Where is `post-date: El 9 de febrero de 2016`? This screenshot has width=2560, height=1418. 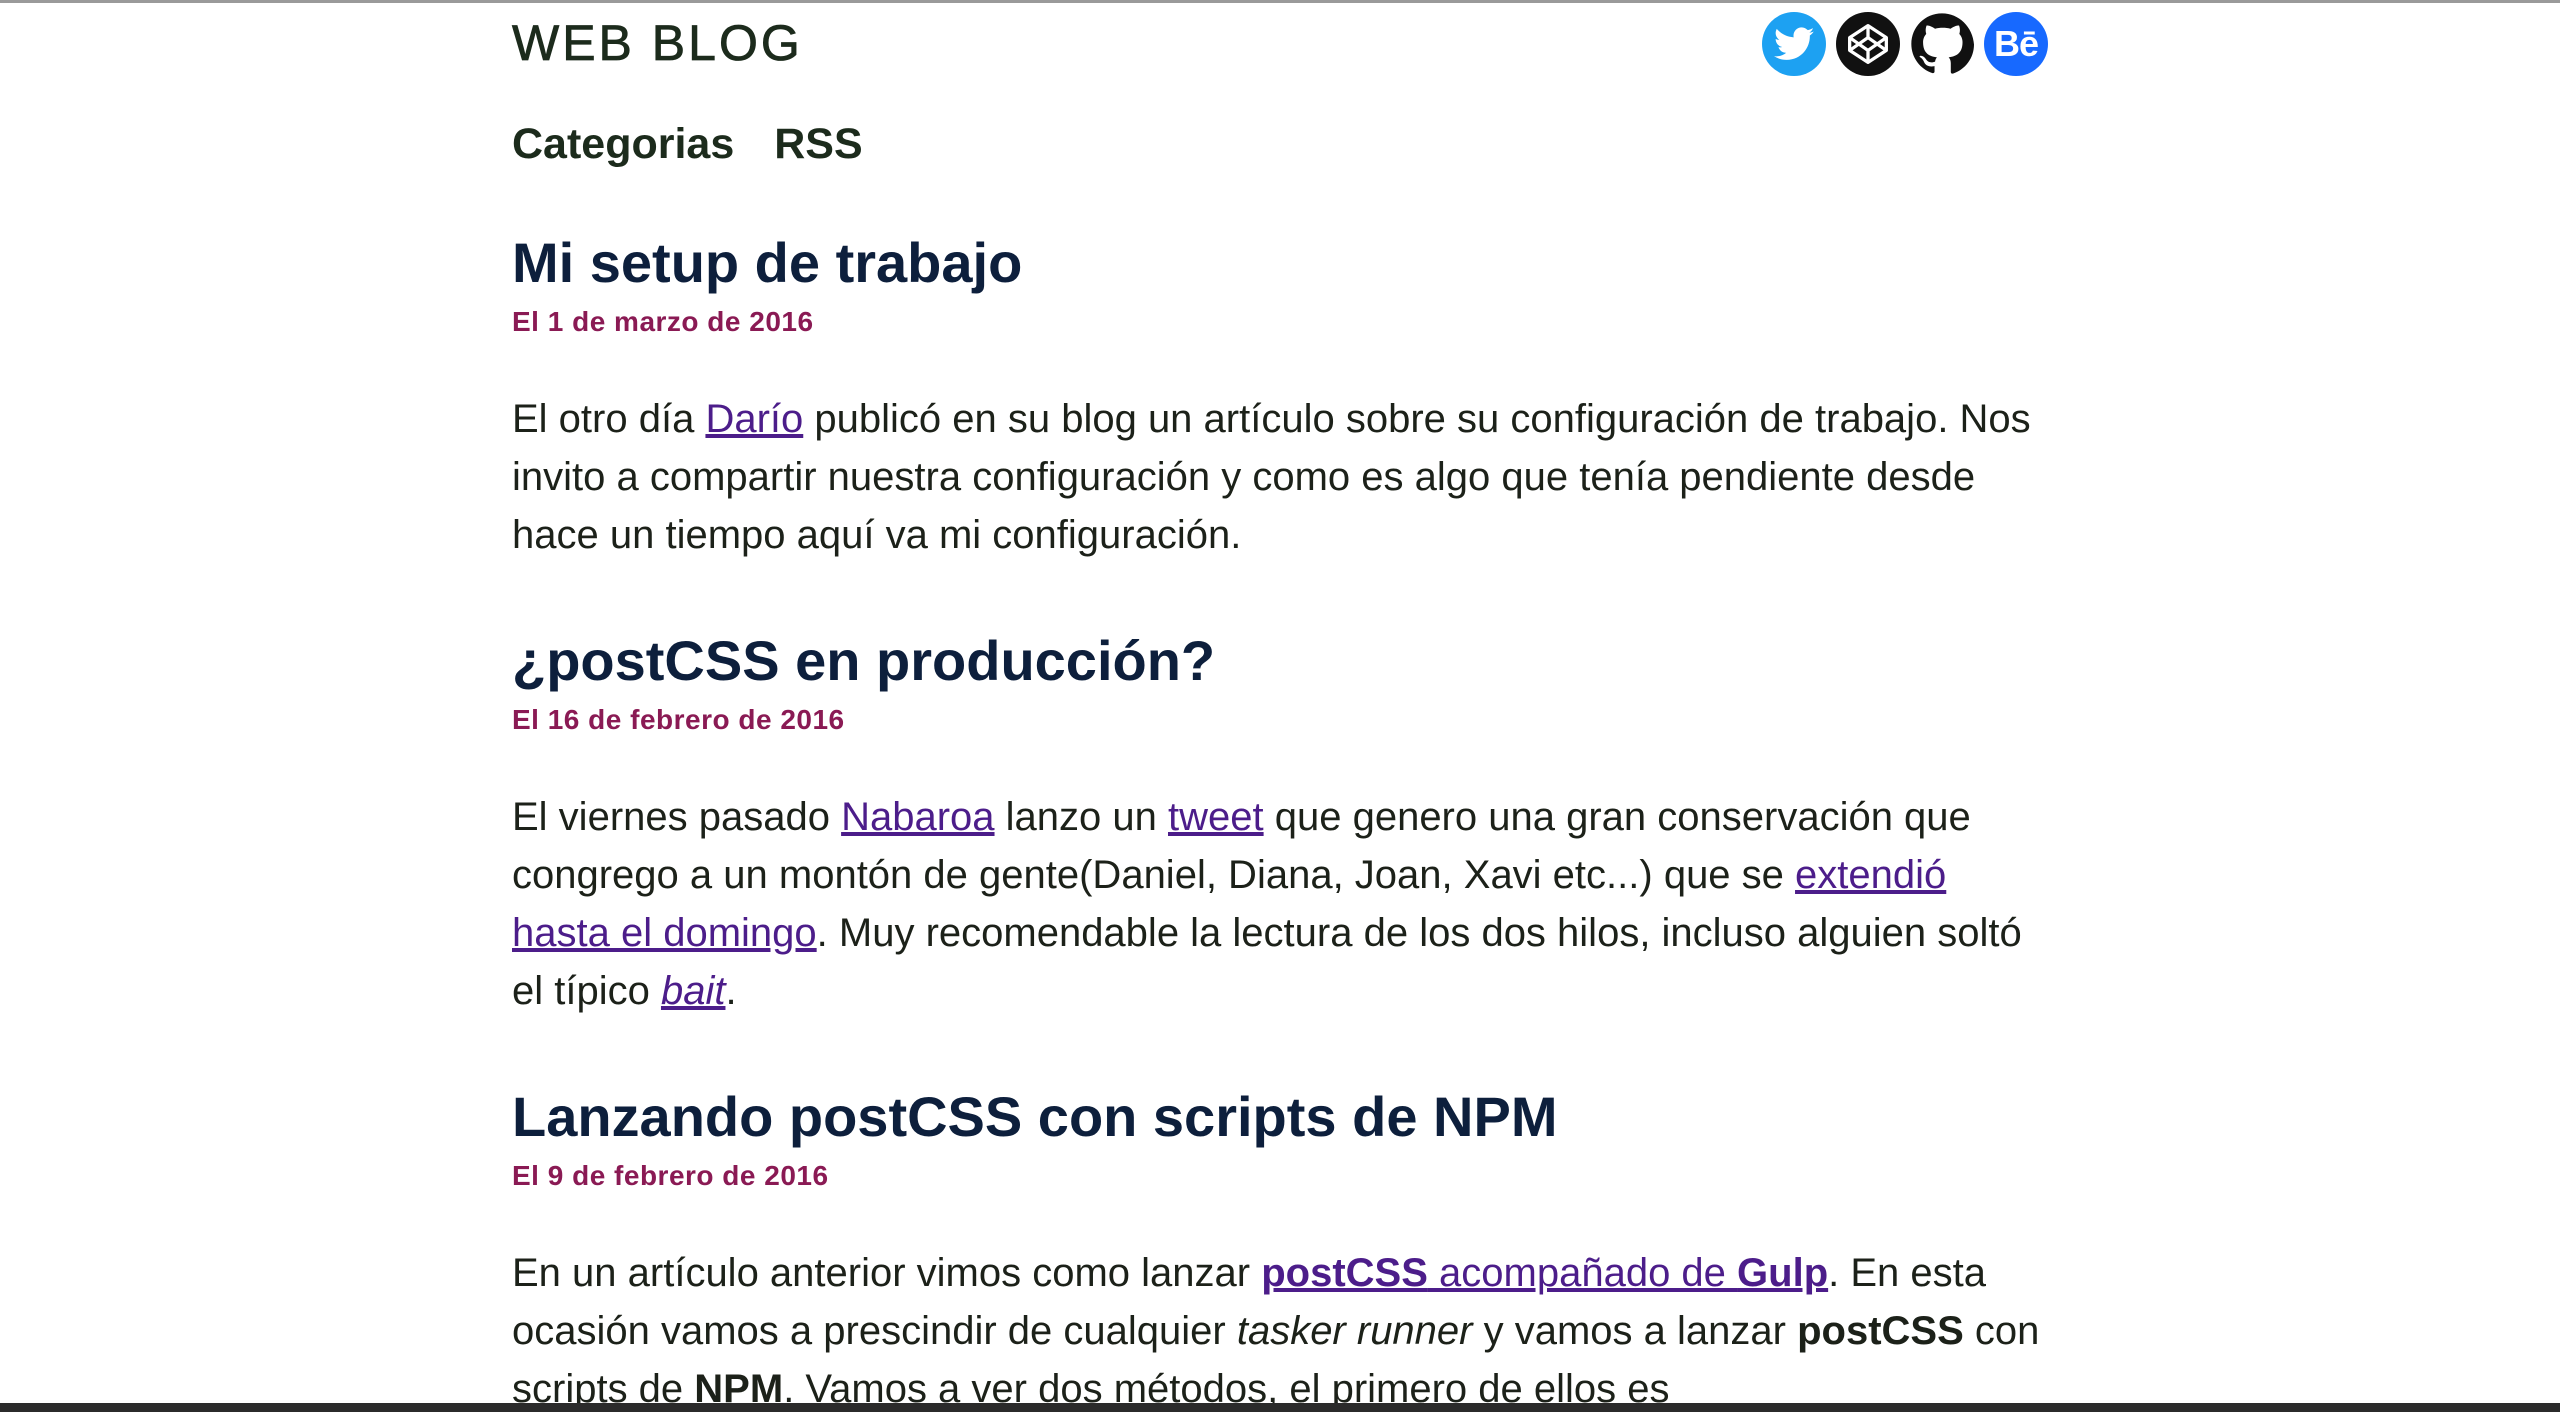 post-date: El 9 de febrero de 2016 is located at coordinates (670, 1175).